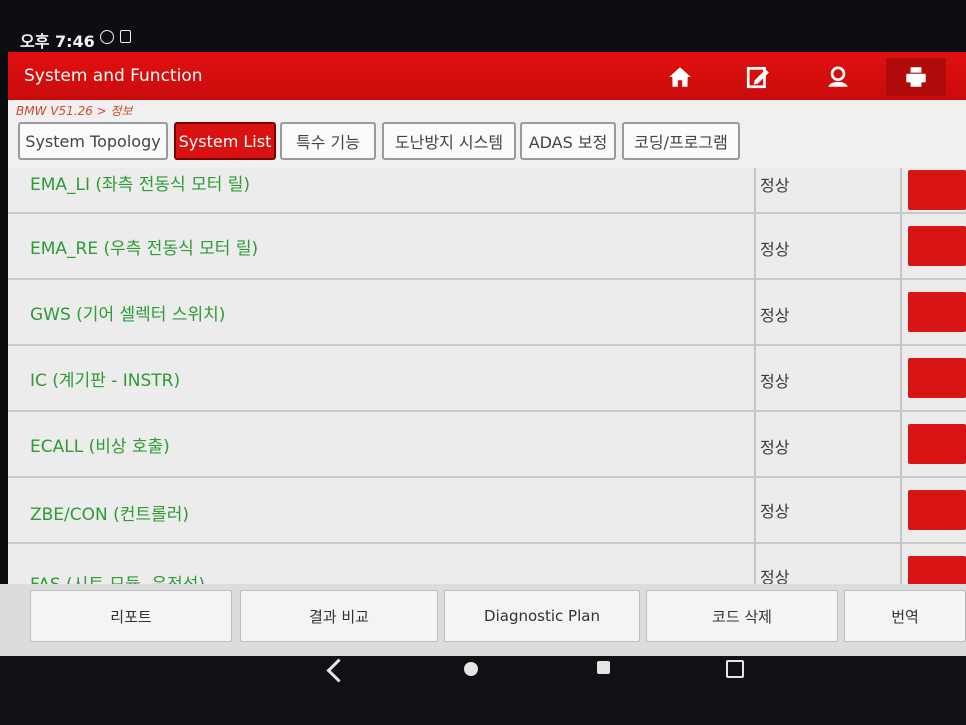 Image resolution: width=966 pixels, height=725 pixels. What do you see at coordinates (487, 247) in the screenshot?
I see `system-row: EMA_RE (우측 전동식 모터 릴) 정상` at bounding box center [487, 247].